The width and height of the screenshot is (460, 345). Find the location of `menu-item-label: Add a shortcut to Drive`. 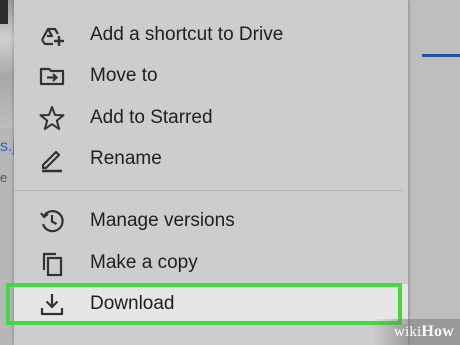

menu-item-label: Add a shortcut to Drive is located at coordinates (187, 34).